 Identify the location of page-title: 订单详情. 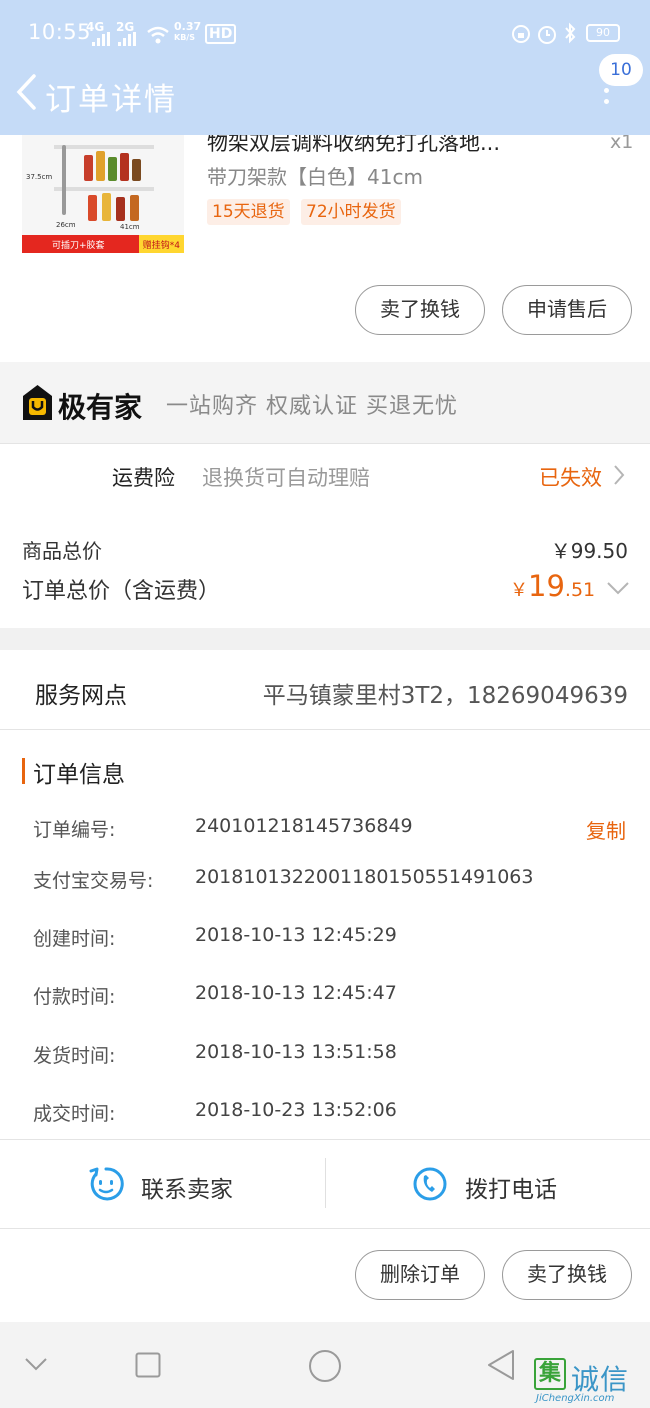
(111, 100).